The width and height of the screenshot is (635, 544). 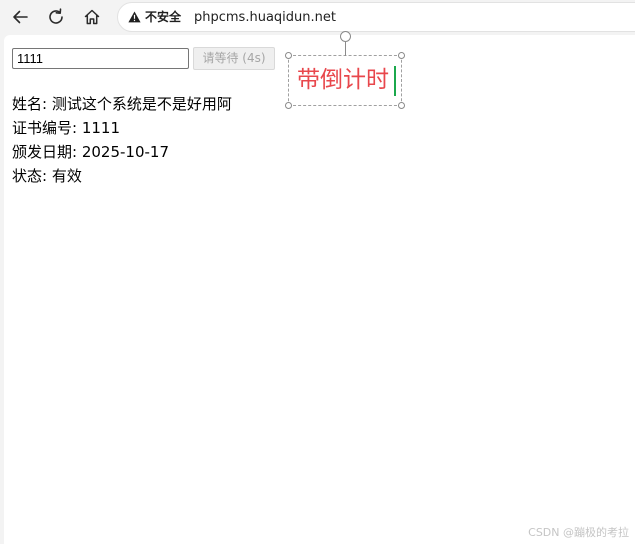 What do you see at coordinates (345, 49) in the screenshot?
I see `rotate-connector` at bounding box center [345, 49].